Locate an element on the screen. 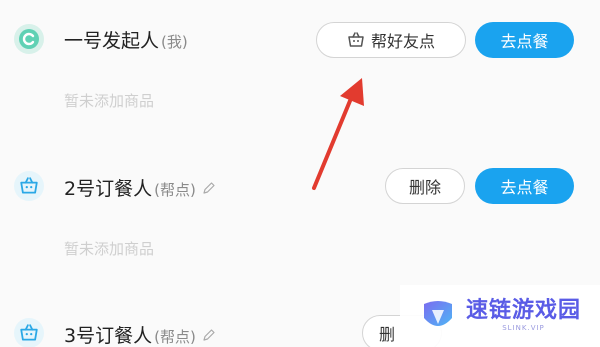 Image resolution: width=600 pixels, height=347 pixels. basket-icon is located at coordinates (356, 39).